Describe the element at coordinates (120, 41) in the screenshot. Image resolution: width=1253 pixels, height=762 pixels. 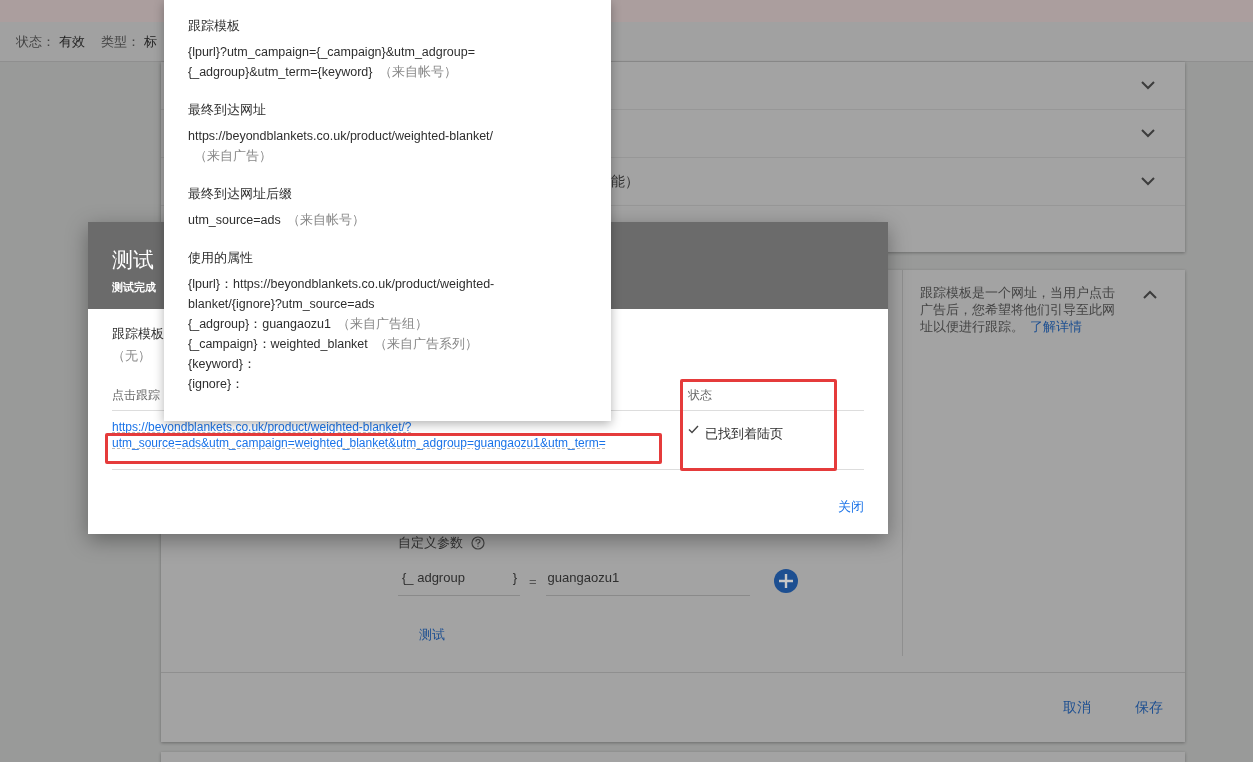
I see `status-label: 类型：` at that location.